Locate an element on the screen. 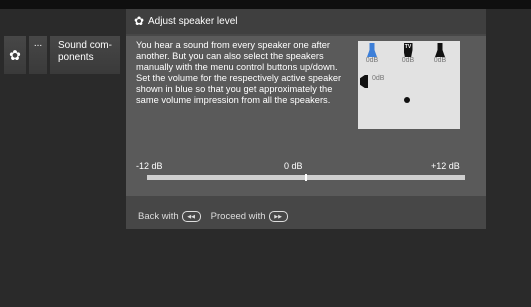 The width and height of the screenshot is (531, 307). settings-menu-tile: ✿ is located at coordinates (15, 55).